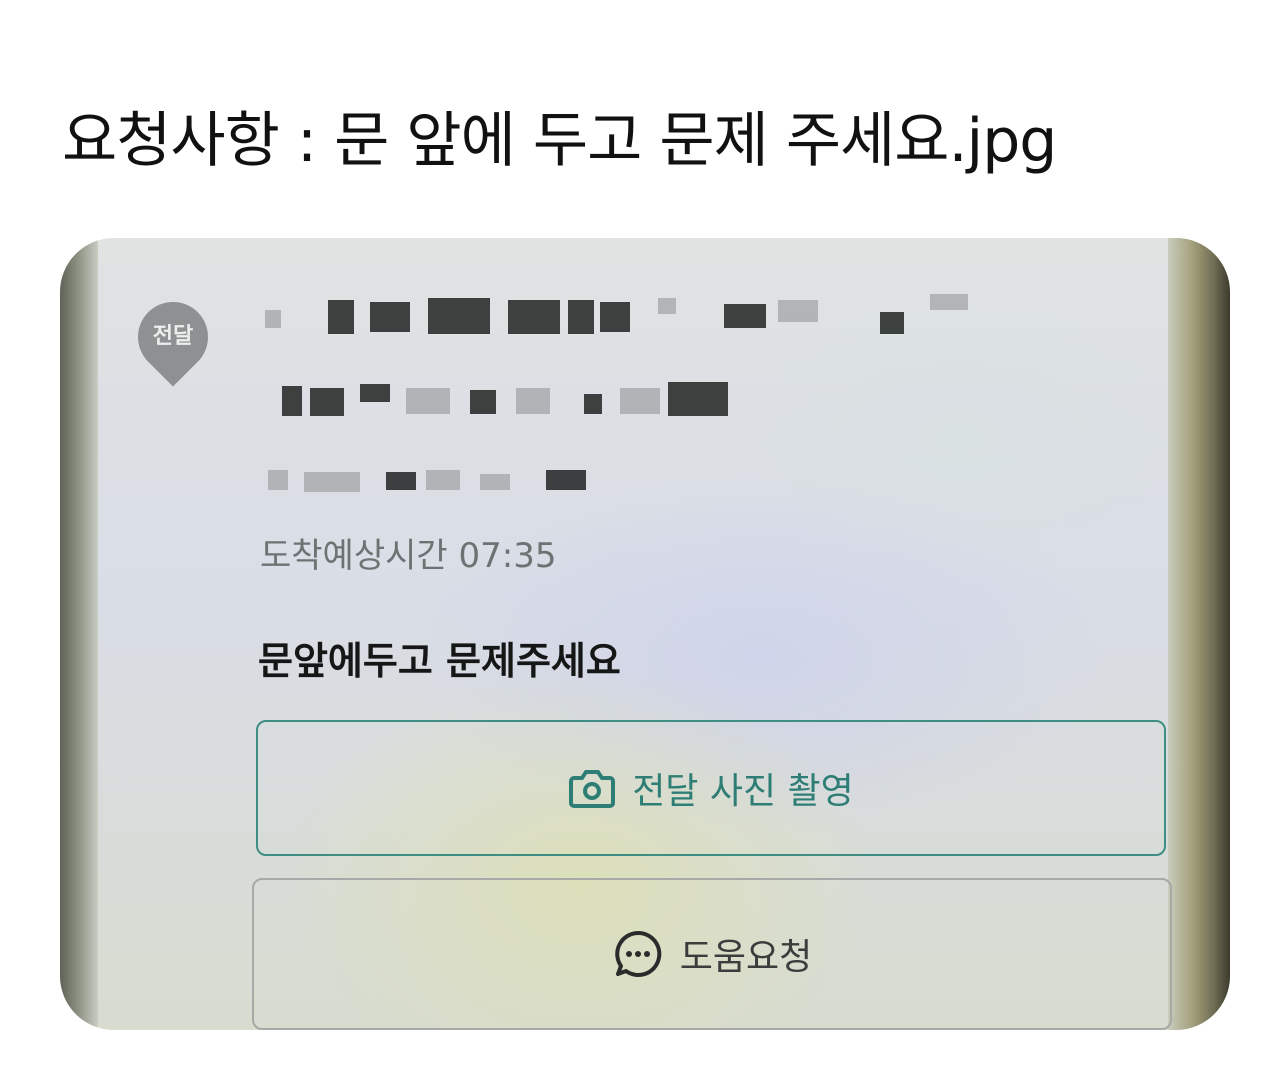 The image size is (1280, 1083). Describe the element at coordinates (743, 791) in the screenshot. I see `take-delivery-photo-label: 전달 사진 촬영` at that location.